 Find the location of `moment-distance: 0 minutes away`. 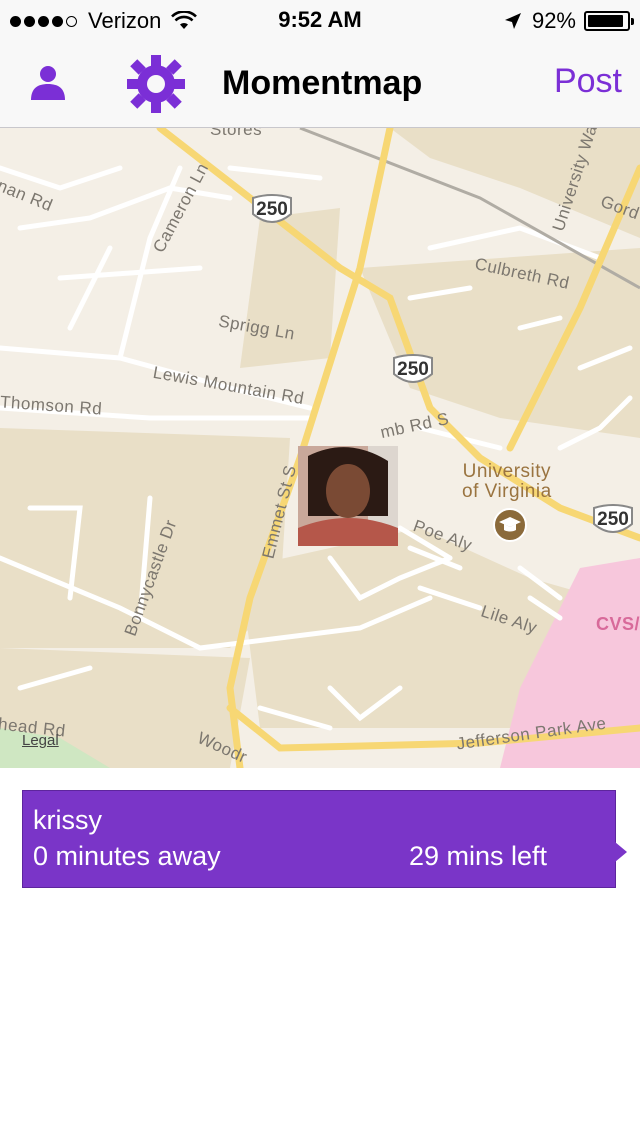

moment-distance: 0 minutes away is located at coordinates (127, 856).